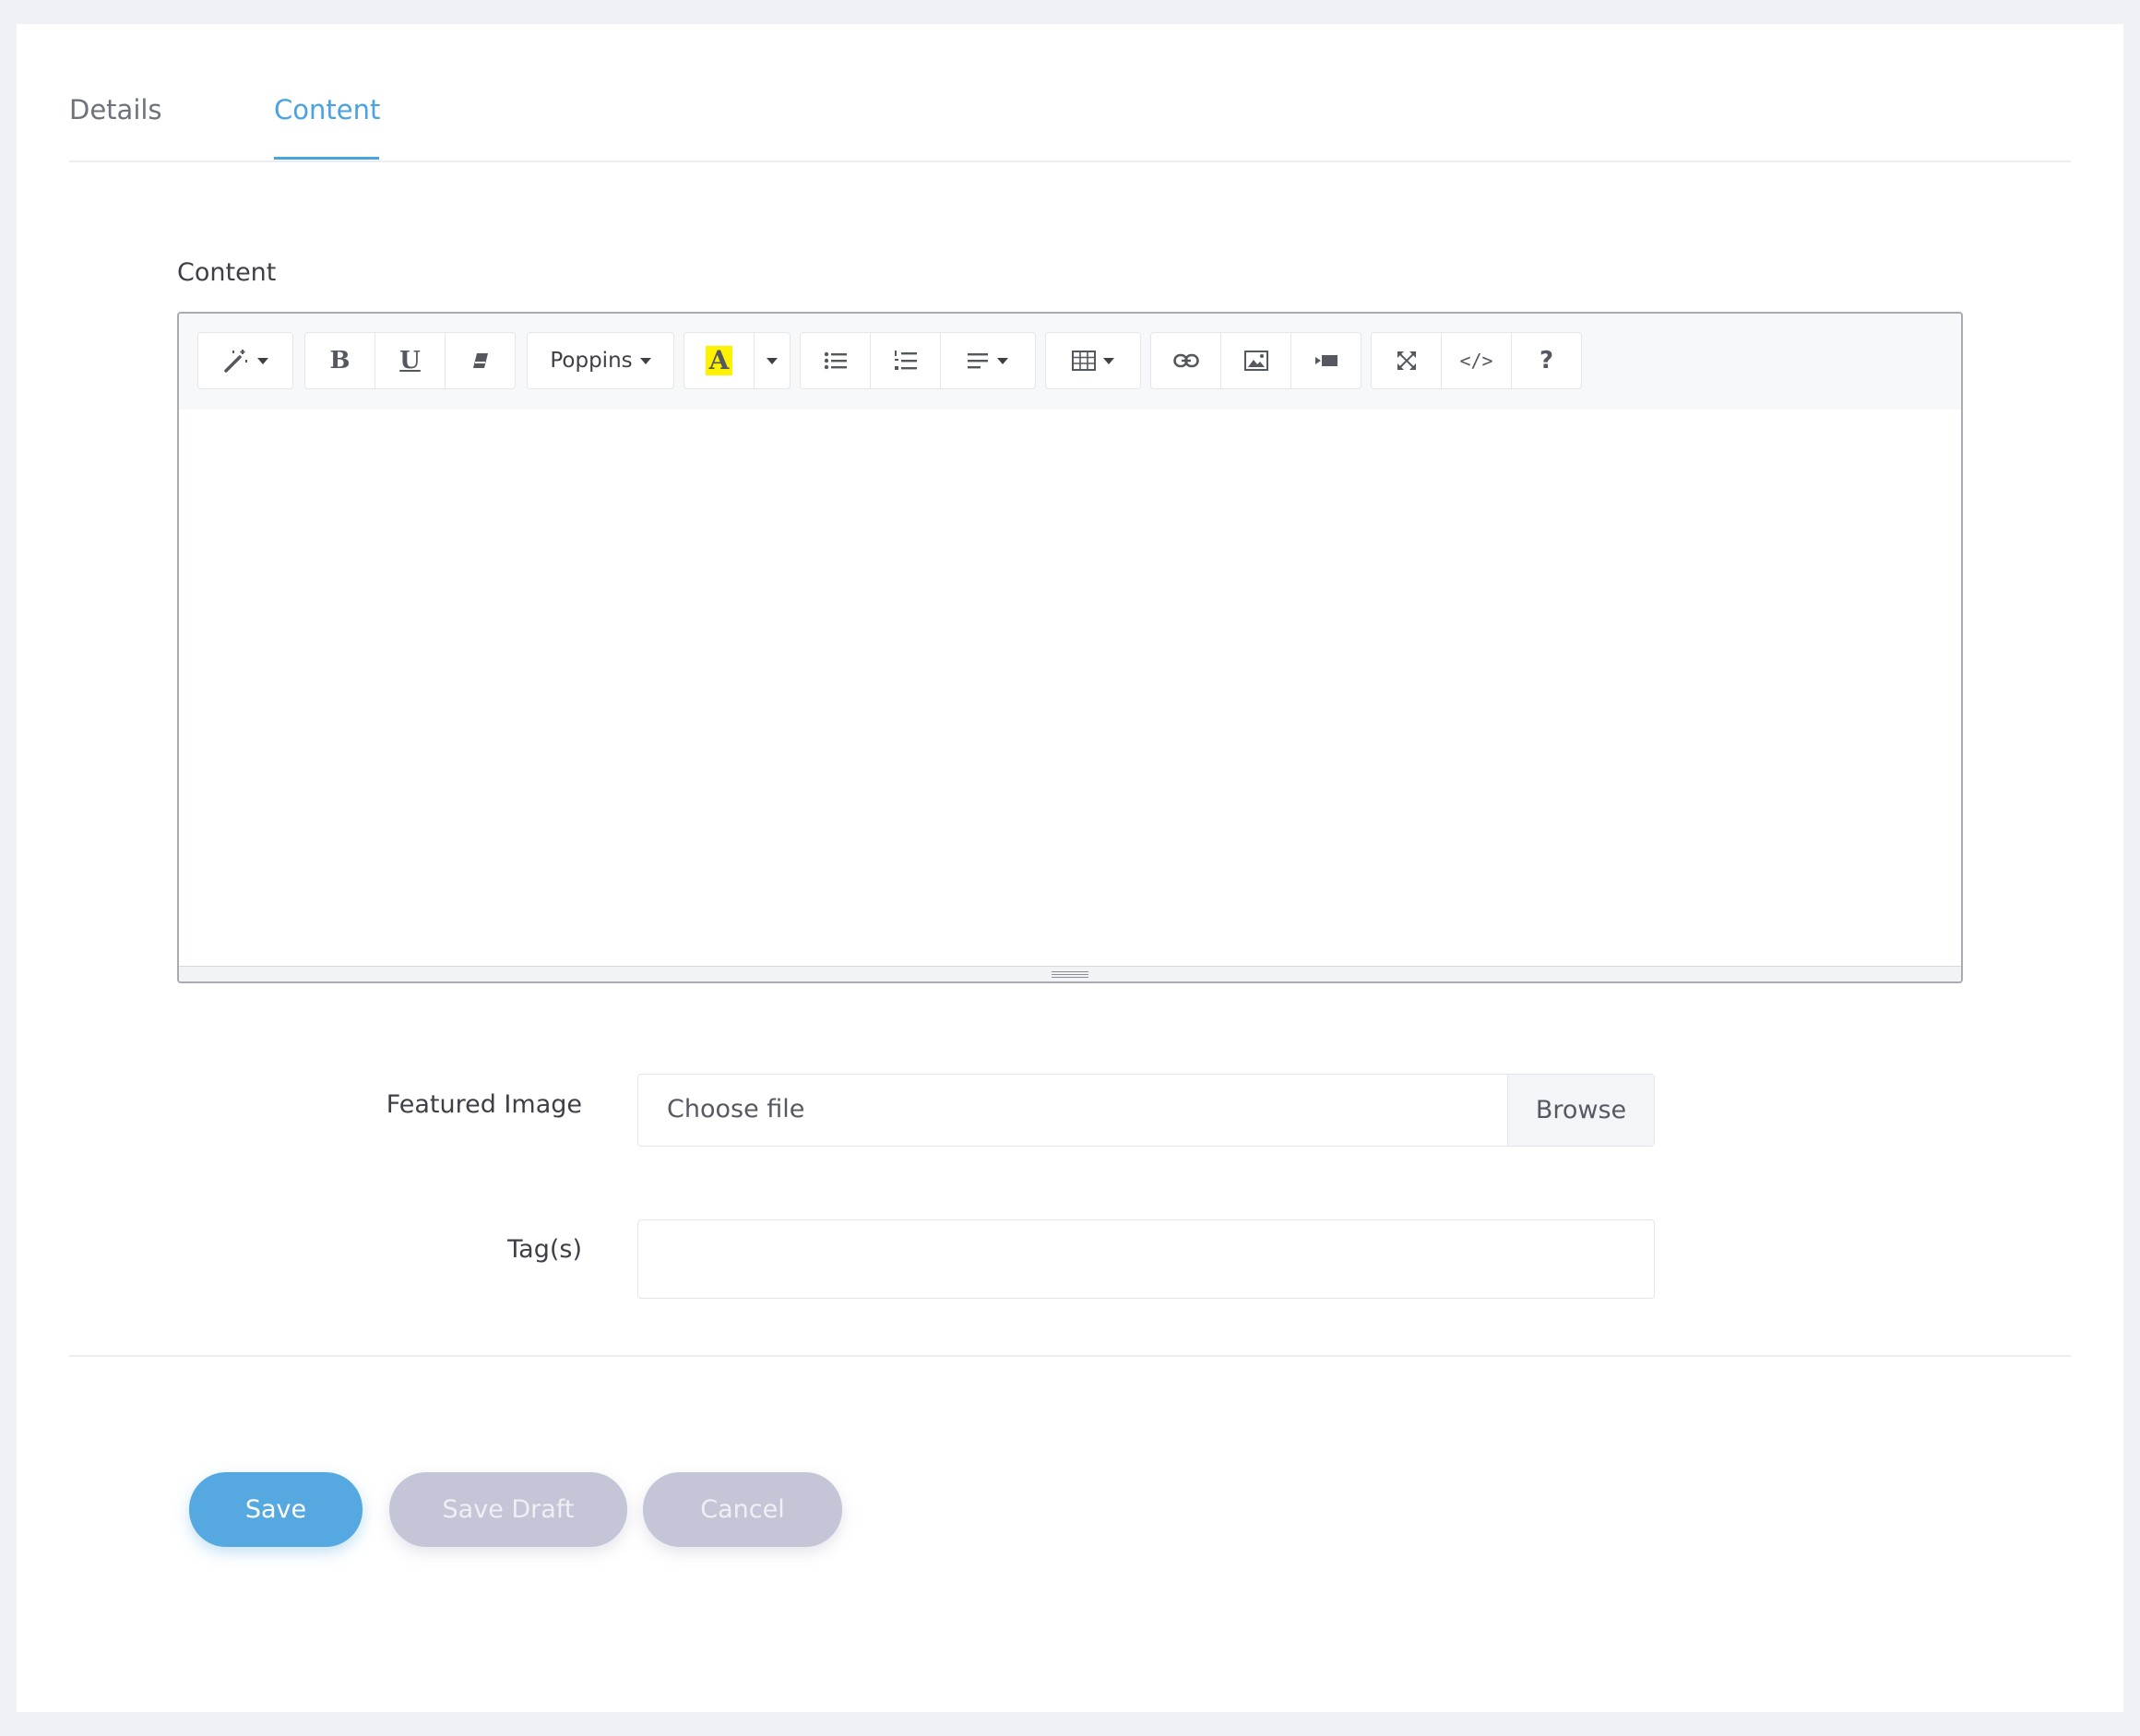  What do you see at coordinates (115, 109) in the screenshot?
I see `tab-details: Details` at bounding box center [115, 109].